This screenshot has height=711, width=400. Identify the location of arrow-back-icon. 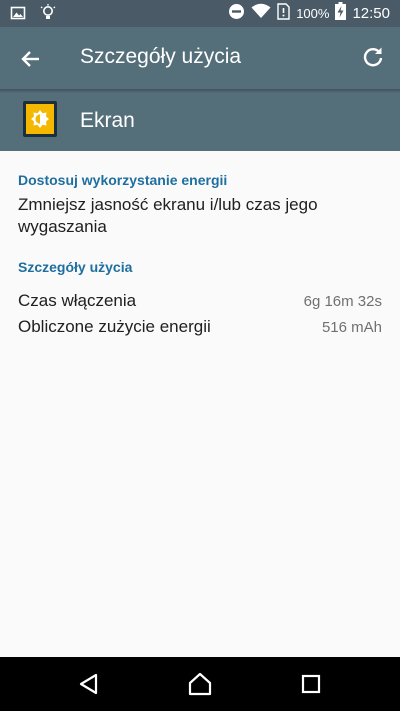
(30, 59).